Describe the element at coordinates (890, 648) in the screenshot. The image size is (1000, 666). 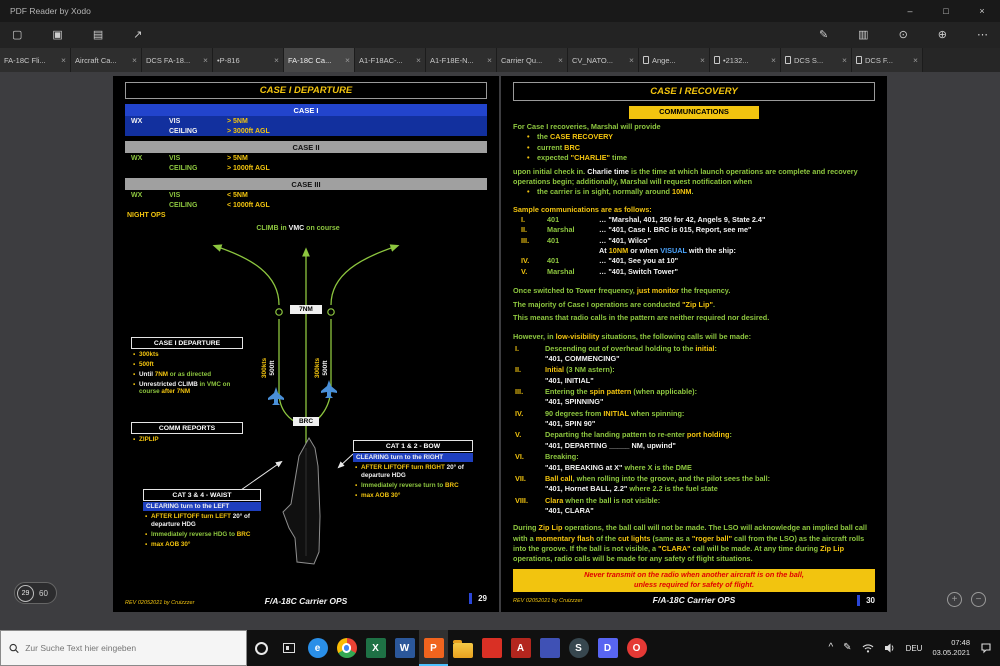
I see `volume-icon` at that location.